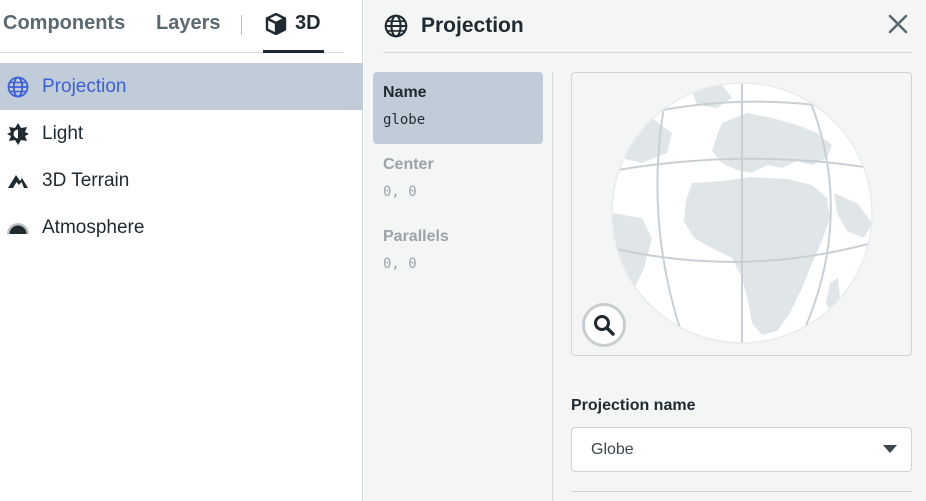 The width and height of the screenshot is (926, 501). What do you see at coordinates (241, 25) in the screenshot?
I see `tab-divider` at bounding box center [241, 25].